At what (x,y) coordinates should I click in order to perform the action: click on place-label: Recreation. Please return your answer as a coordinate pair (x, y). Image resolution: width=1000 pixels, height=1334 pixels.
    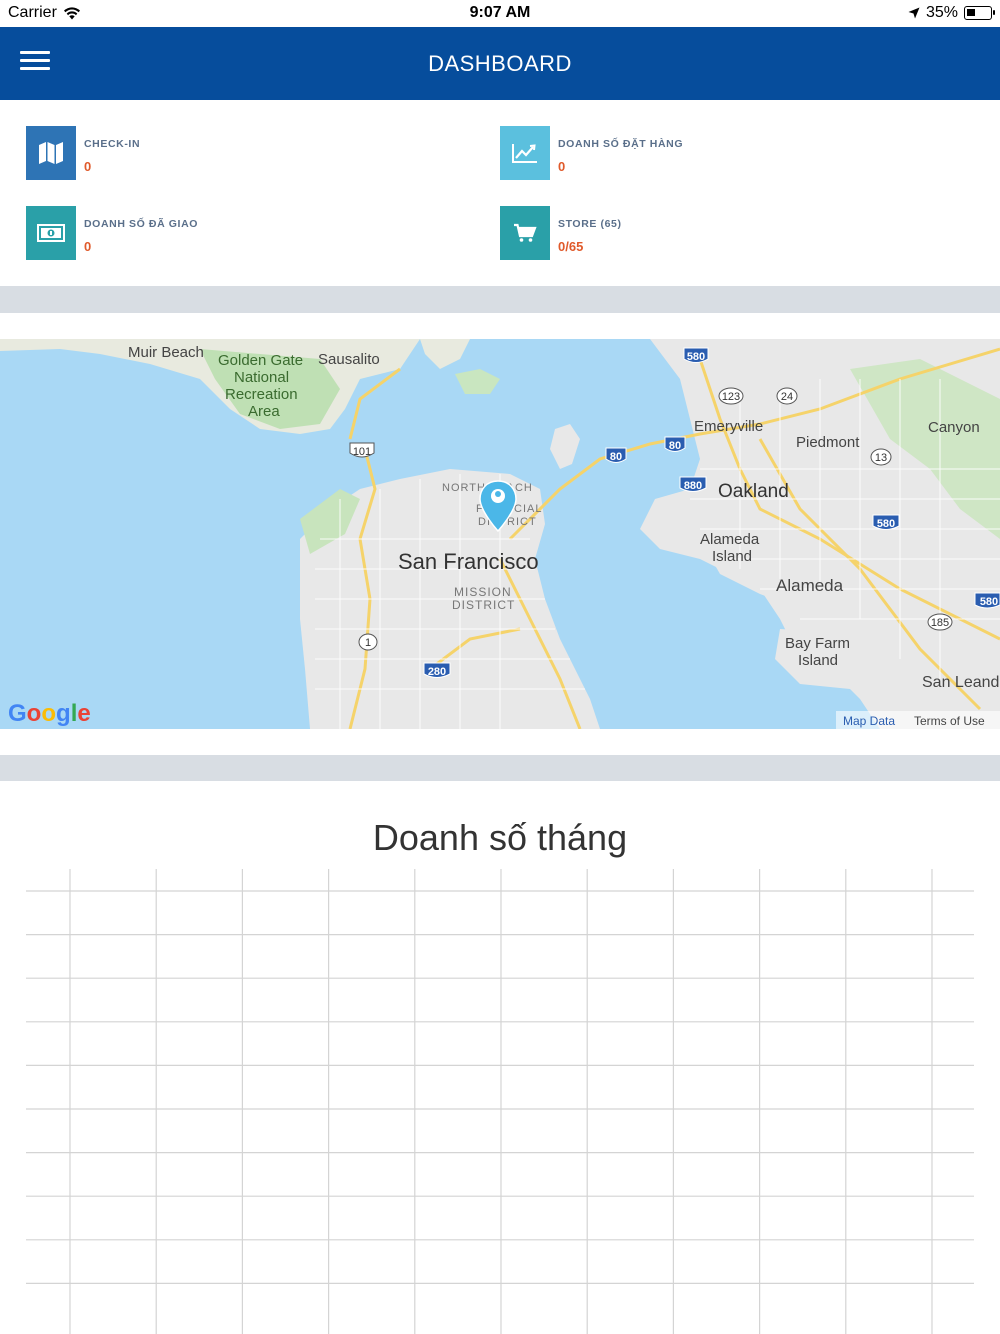
    Looking at the image, I should click on (261, 394).